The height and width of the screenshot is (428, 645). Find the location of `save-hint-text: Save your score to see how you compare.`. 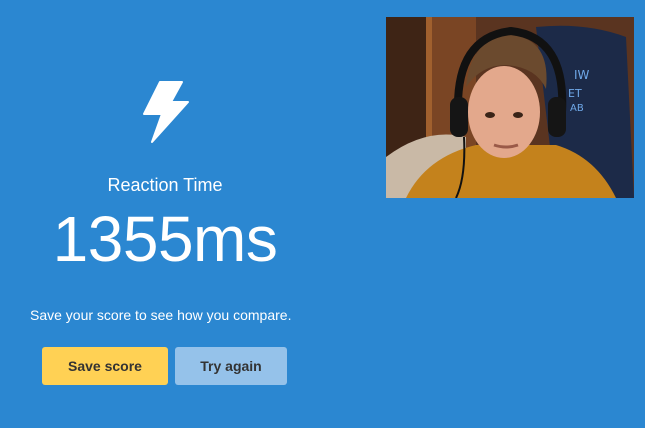

save-hint-text: Save your score to see how you compare. is located at coordinates (161, 315).